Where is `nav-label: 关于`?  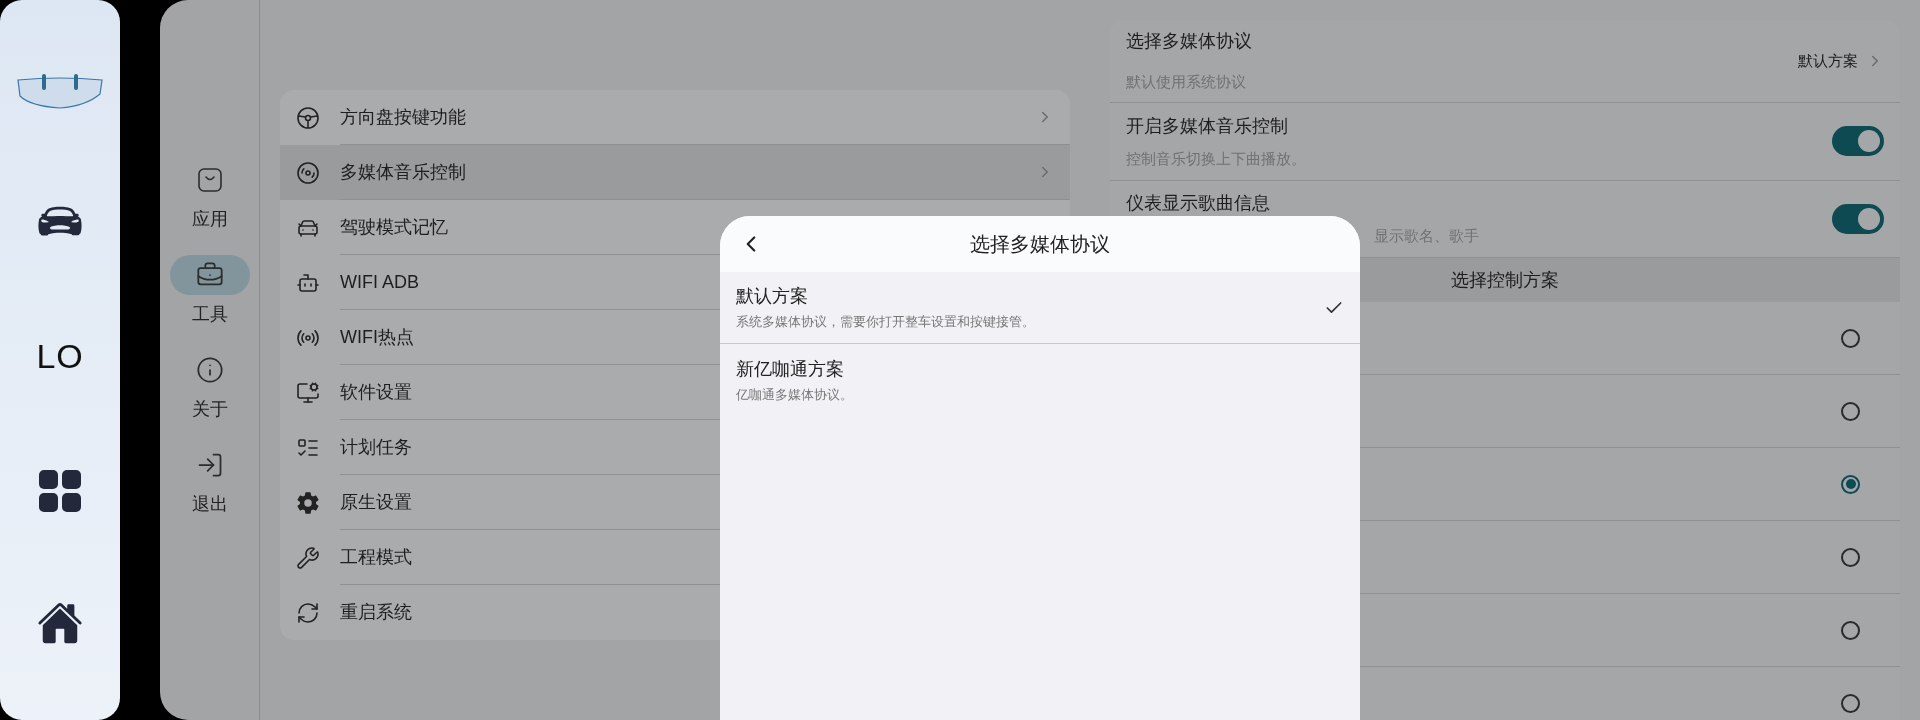
nav-label: 关于 is located at coordinates (209, 409).